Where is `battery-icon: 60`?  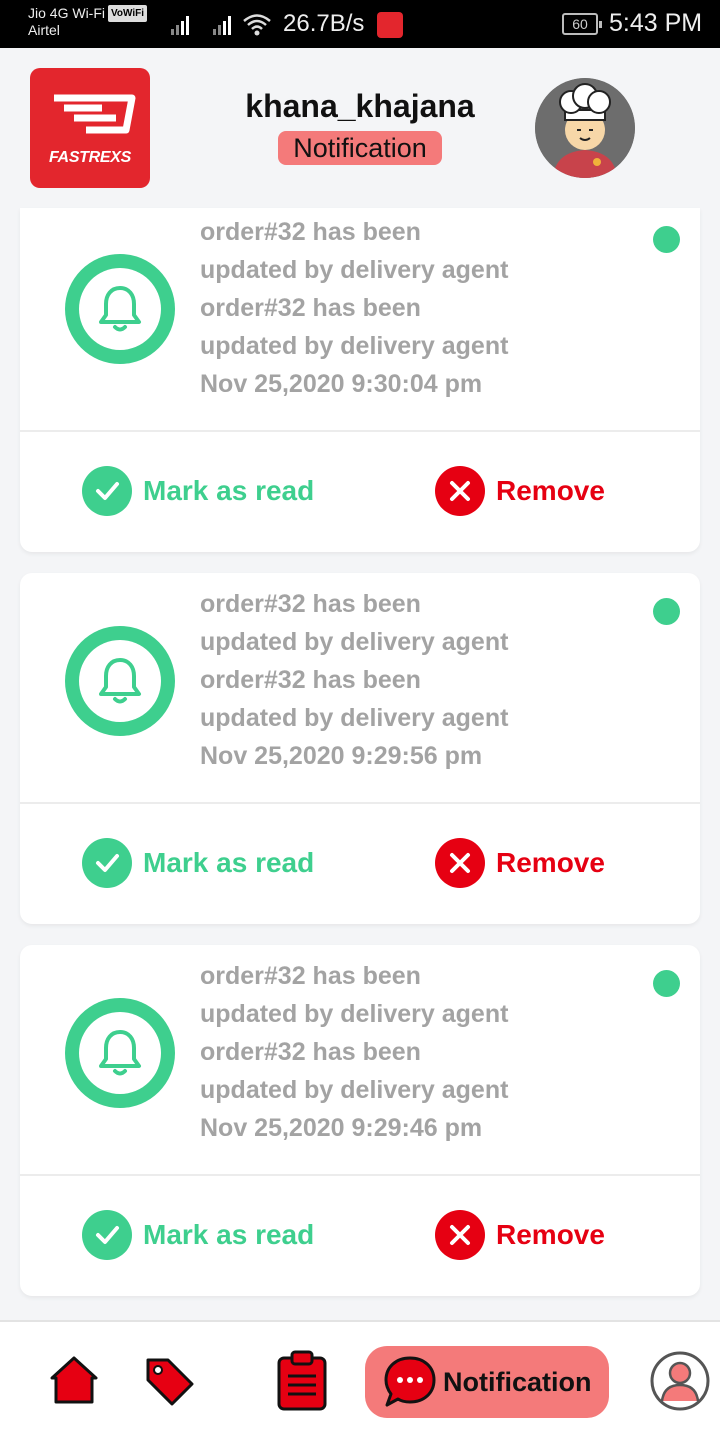
battery-icon: 60 is located at coordinates (582, 24).